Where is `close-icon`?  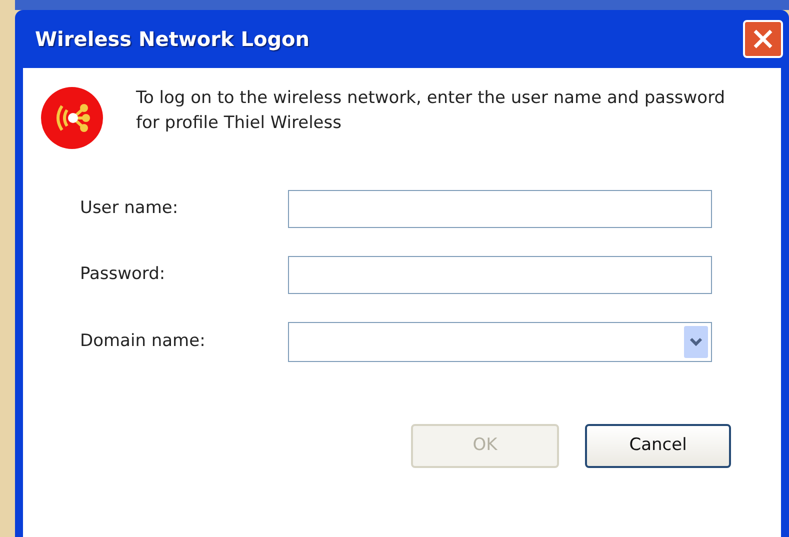 close-icon is located at coordinates (763, 39).